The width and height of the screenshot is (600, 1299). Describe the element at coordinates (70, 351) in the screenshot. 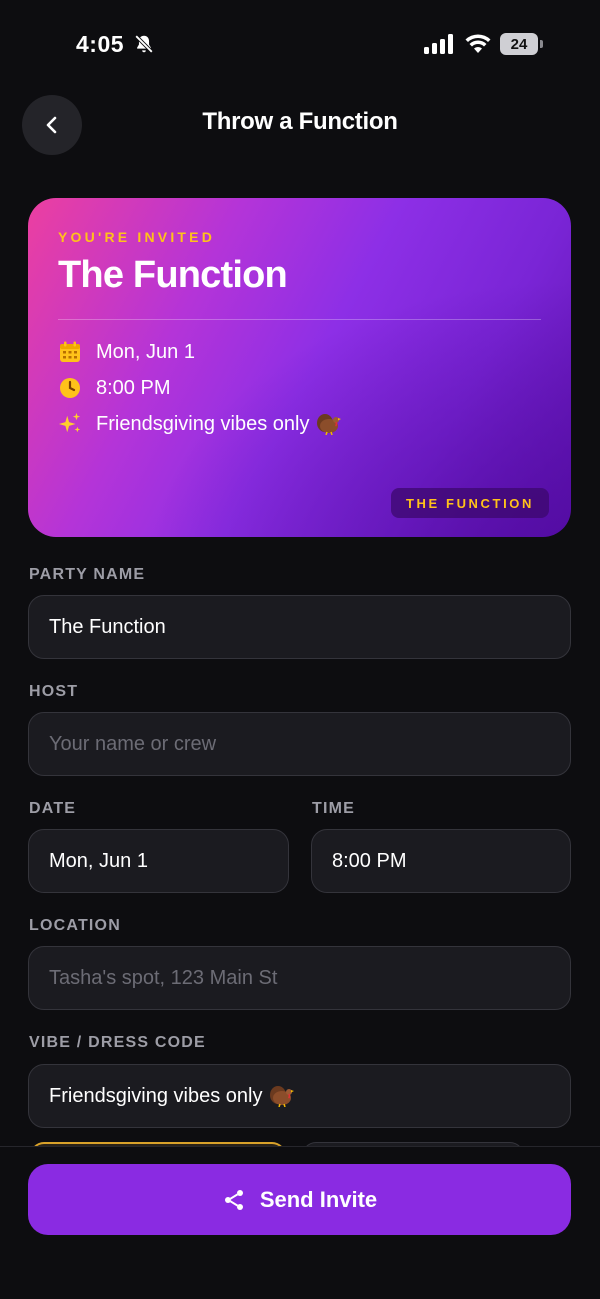

I see `calendar-icon` at that location.